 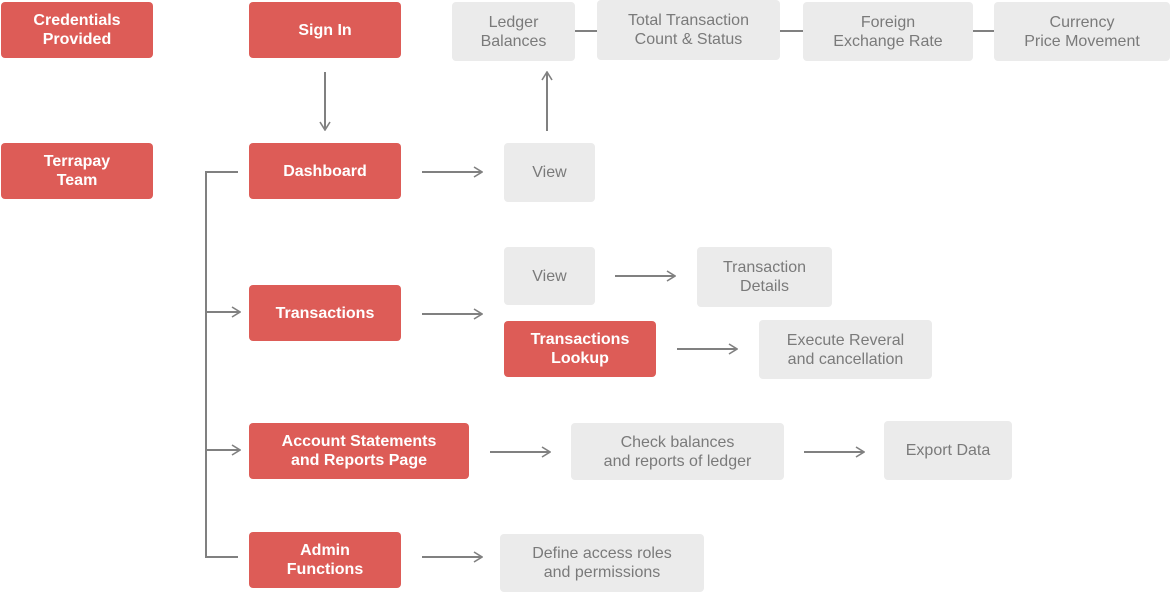 I want to click on node-dashboard-view: View, so click(x=549, y=172).